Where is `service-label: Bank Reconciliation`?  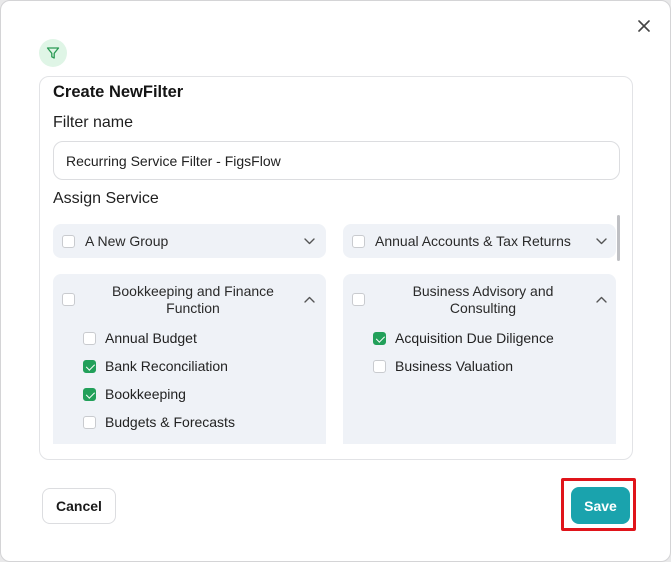 service-label: Bank Reconciliation is located at coordinates (166, 366).